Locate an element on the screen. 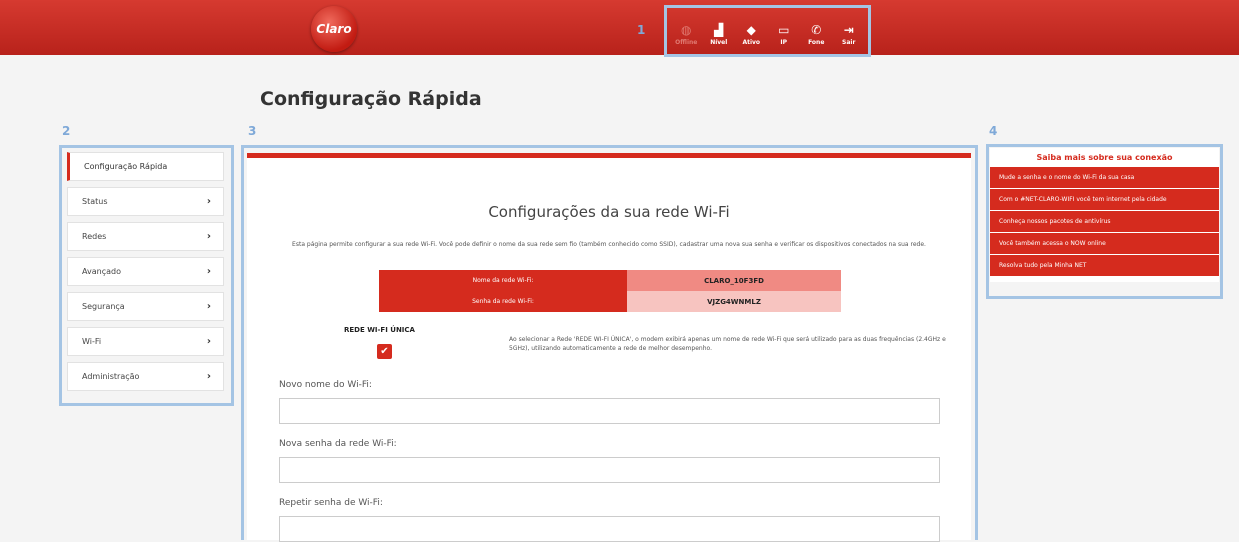 Image resolution: width=1239 pixels, height=542 pixels. sidebar-item-label: Configuração Rápida is located at coordinates (126, 166).